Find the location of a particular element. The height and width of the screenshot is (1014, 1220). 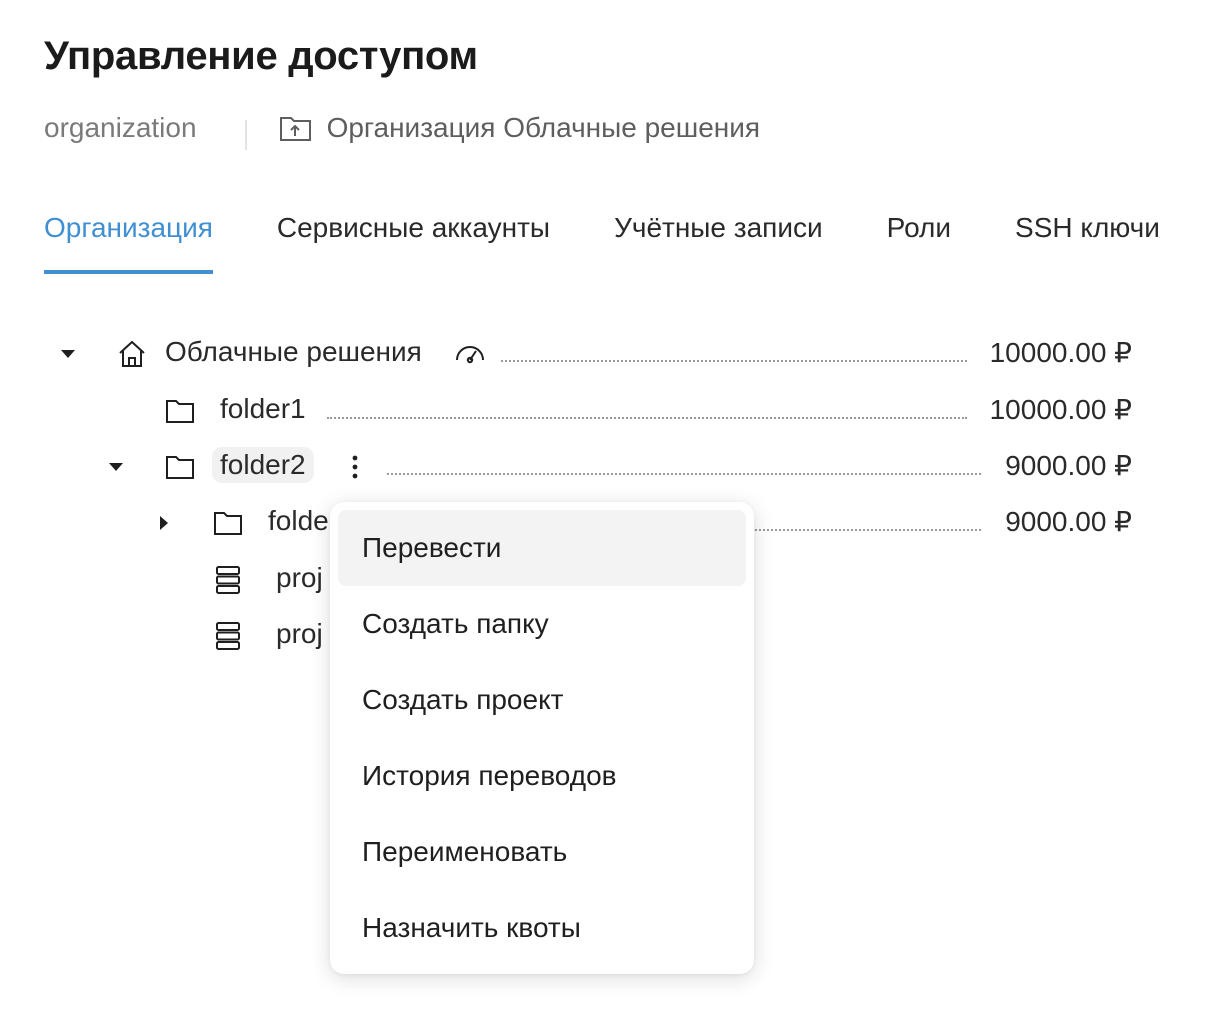

amount-subfolder: 9000.00 ₽ is located at coordinates (1068, 521).